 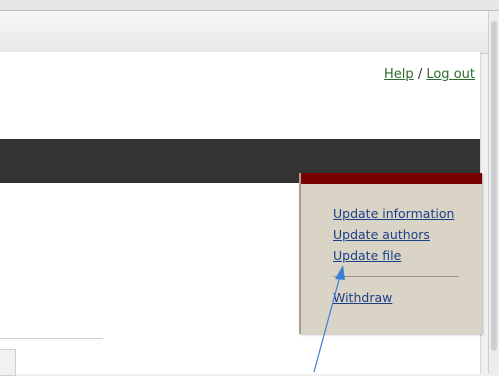 What do you see at coordinates (396, 276) in the screenshot?
I see `panel-divider` at bounding box center [396, 276].